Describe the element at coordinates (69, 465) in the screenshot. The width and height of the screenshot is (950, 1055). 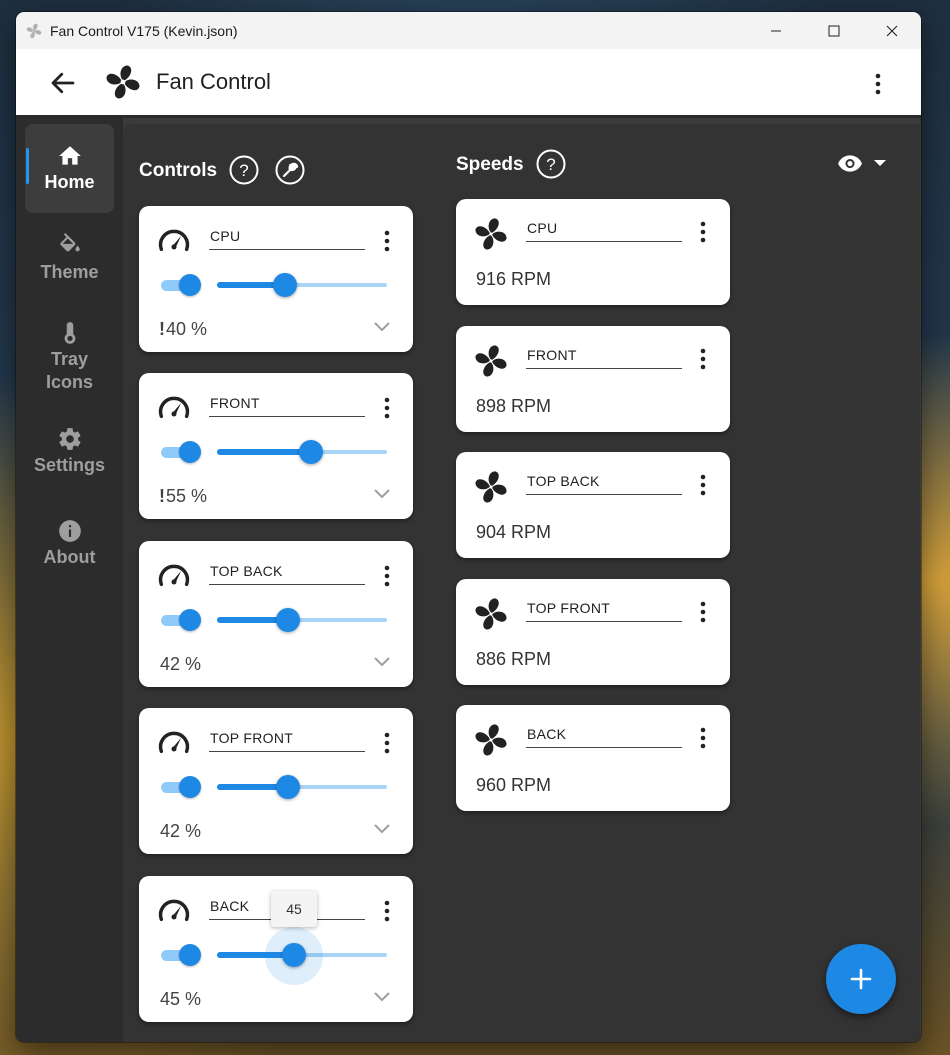
I see `nav-settings-label: Settings` at that location.